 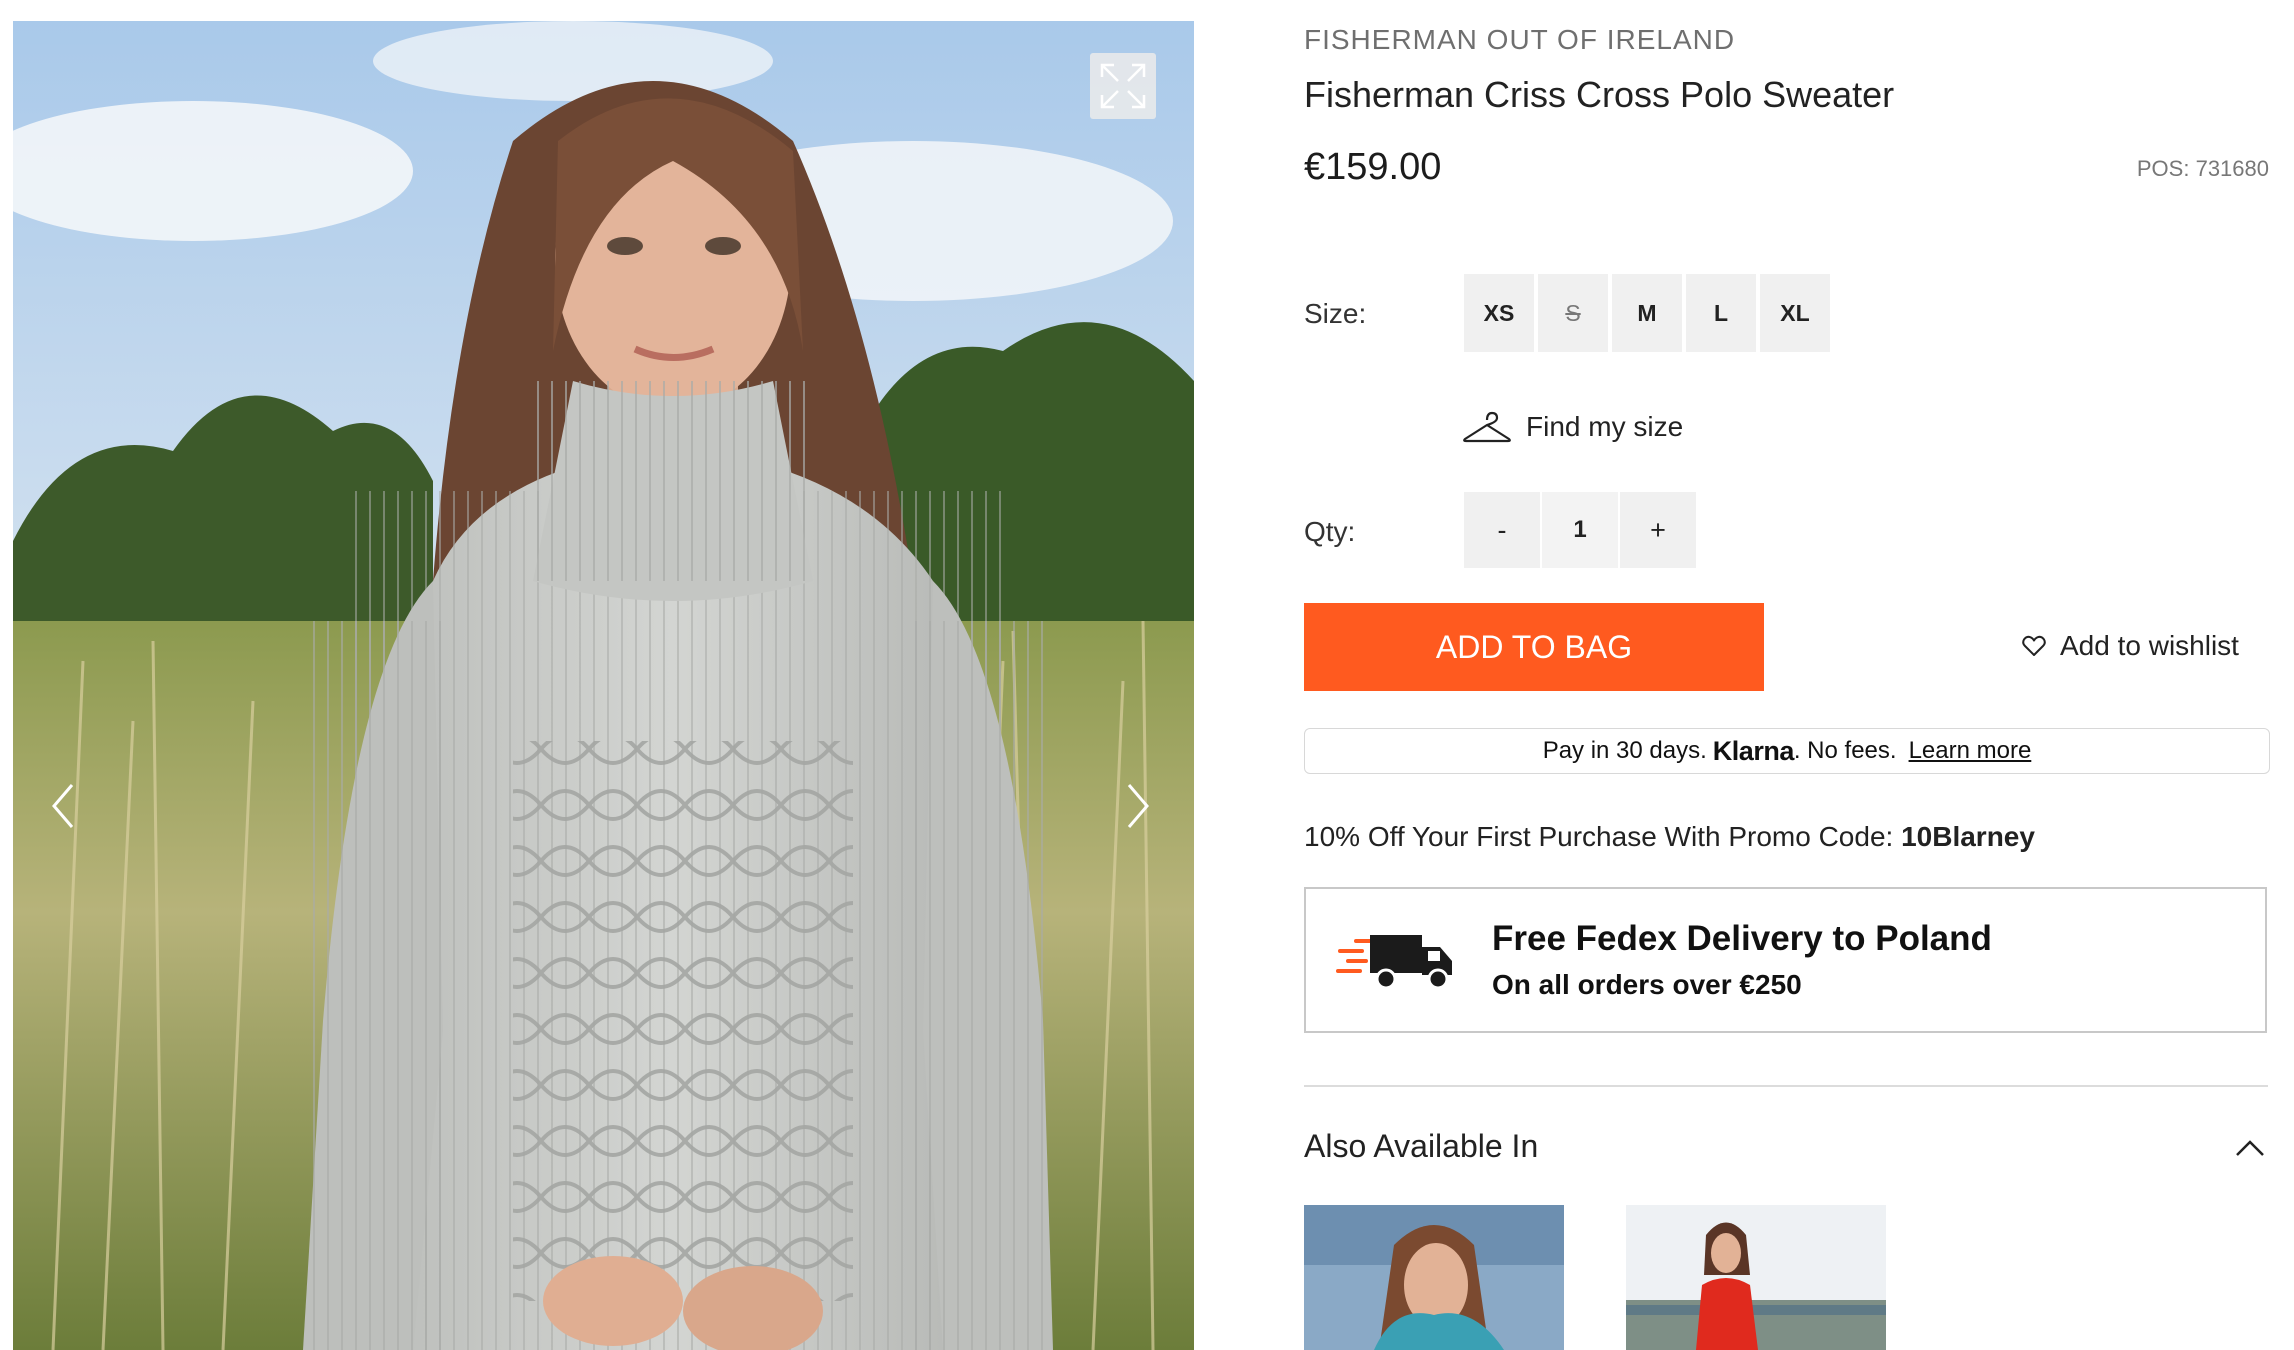 I want to click on find-my-size-link: Find my size, so click(x=1572, y=427).